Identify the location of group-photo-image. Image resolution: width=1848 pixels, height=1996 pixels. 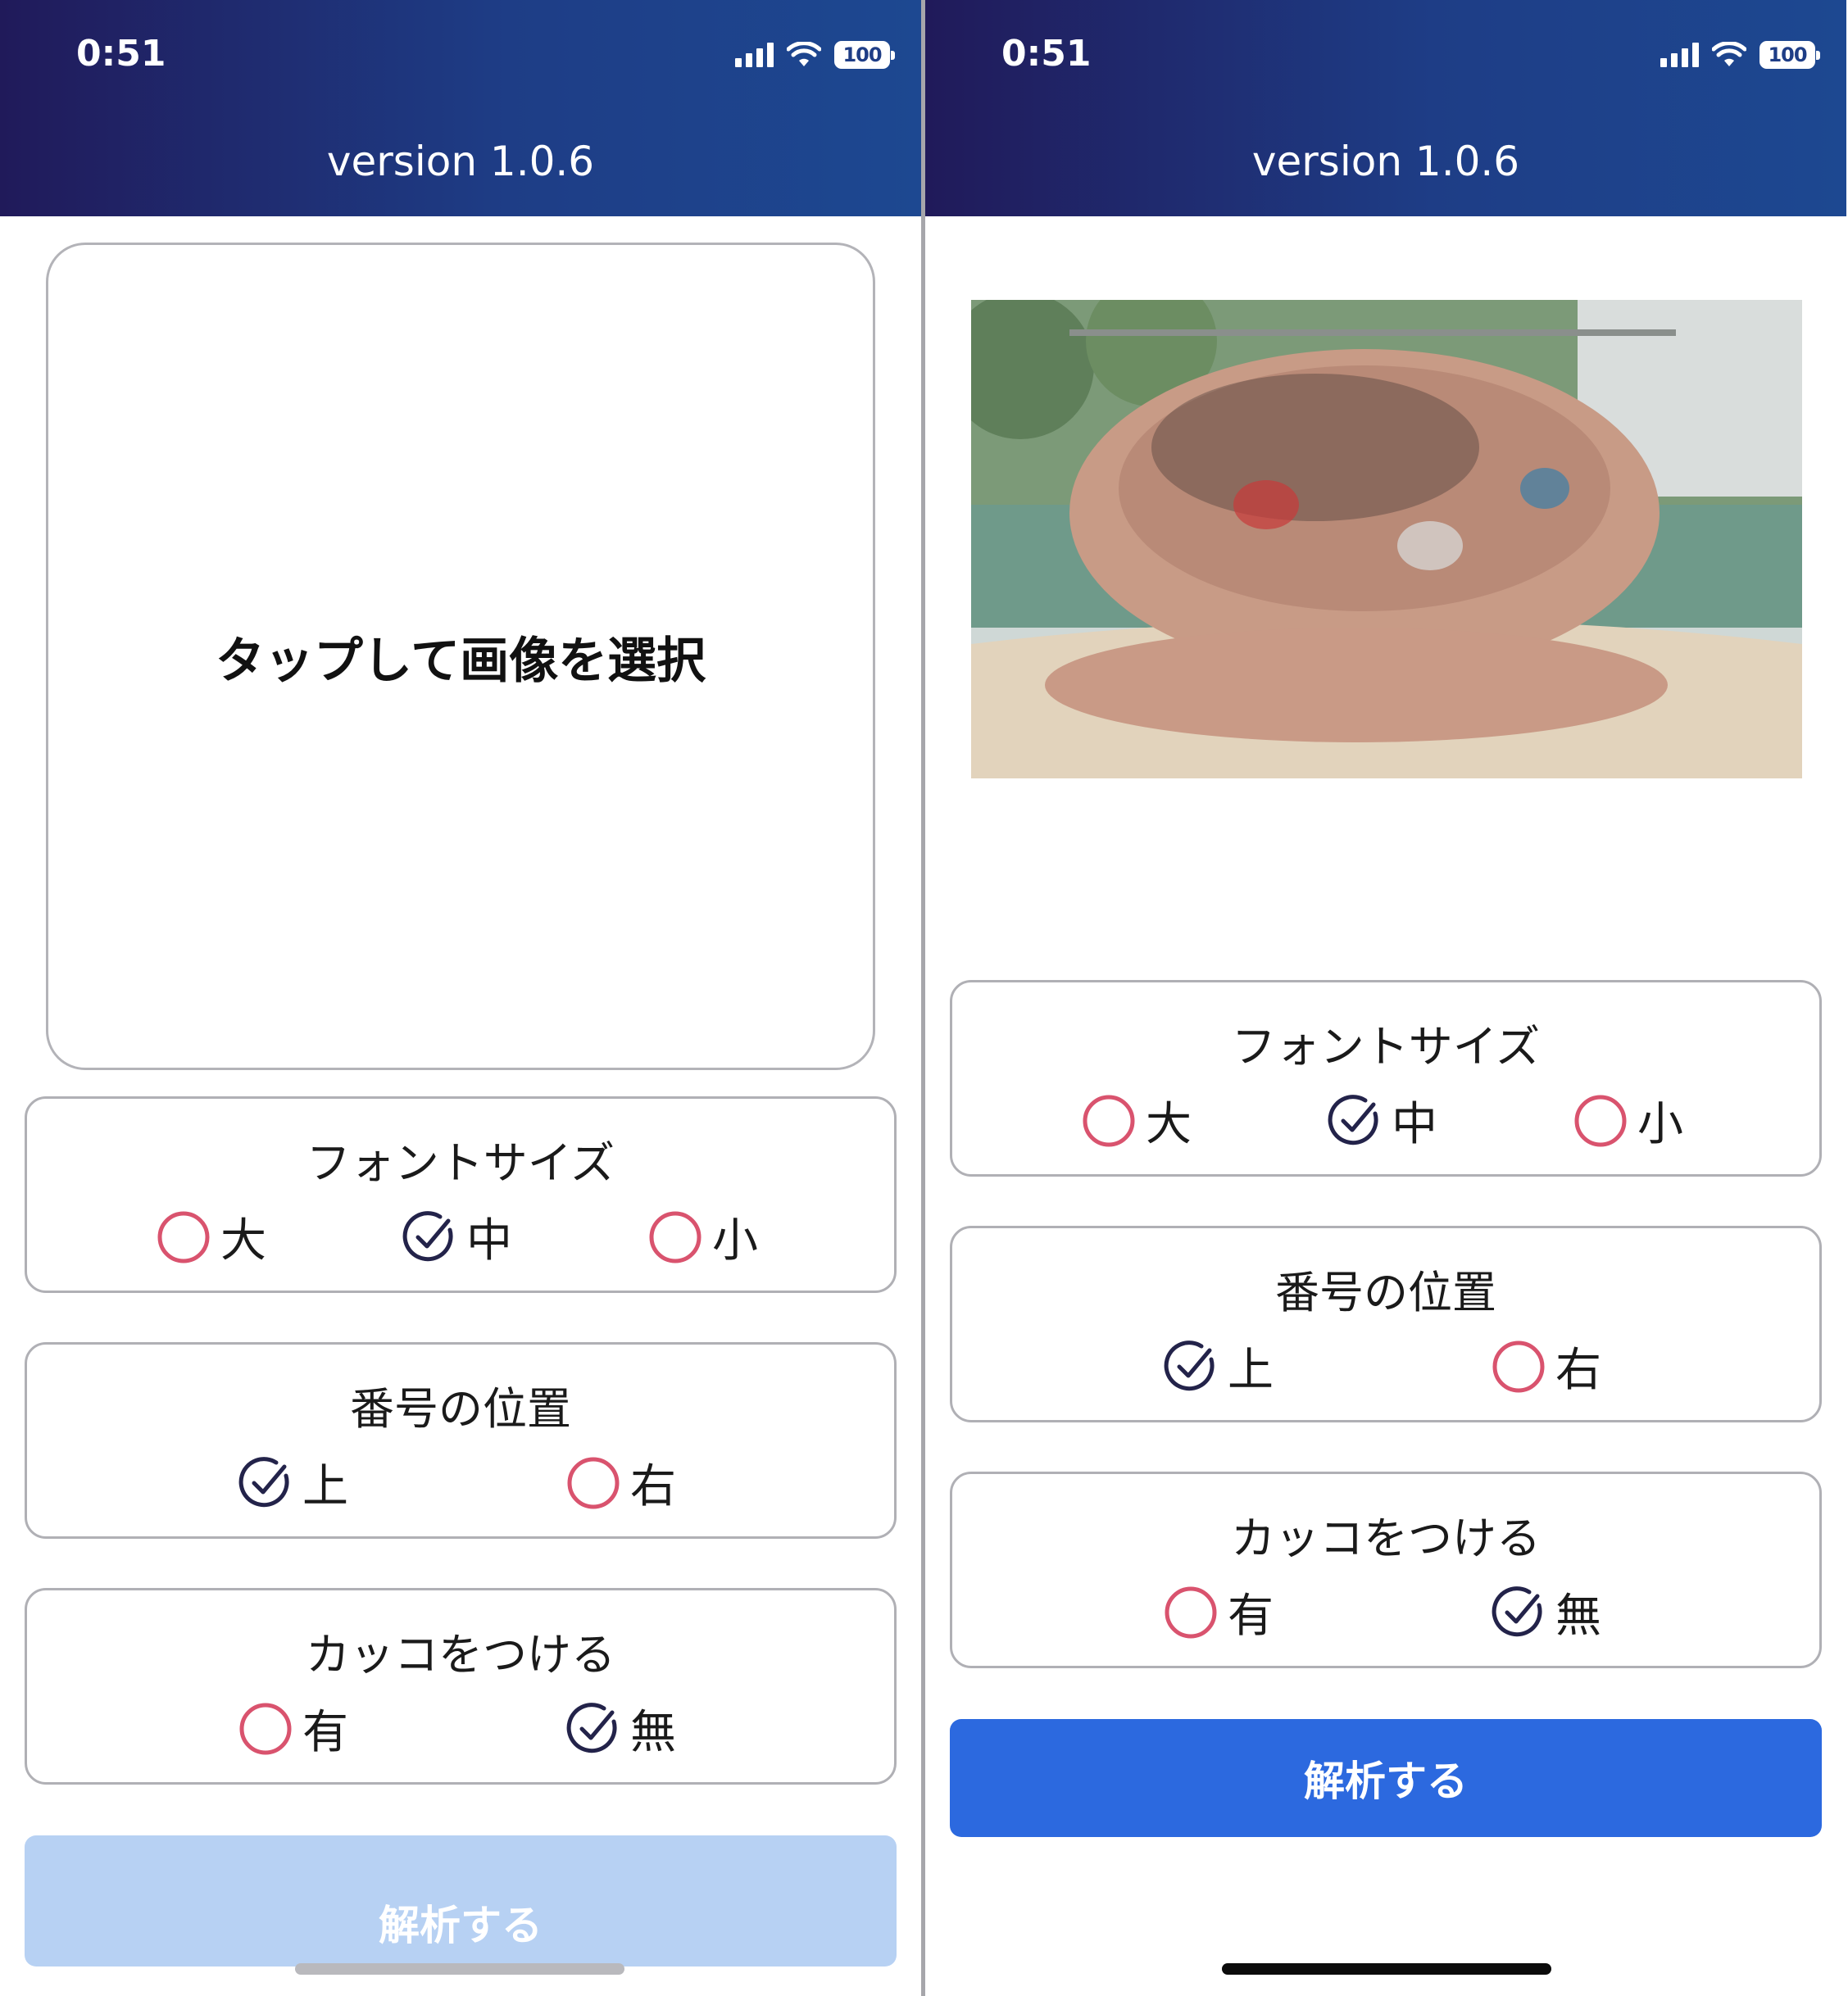
(1386, 539).